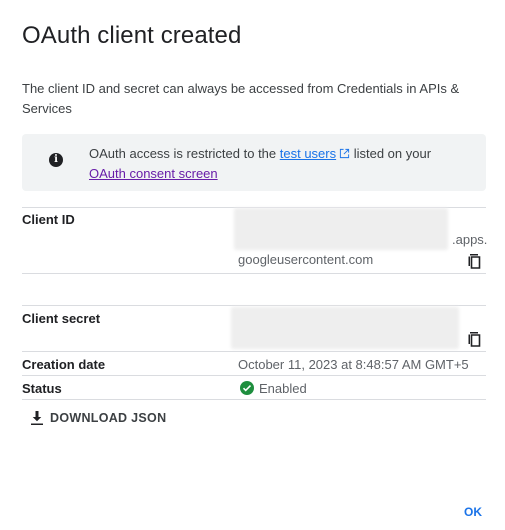 This screenshot has height=530, width=505. Describe the element at coordinates (48, 219) in the screenshot. I see `client-id-label: Client ID` at that location.